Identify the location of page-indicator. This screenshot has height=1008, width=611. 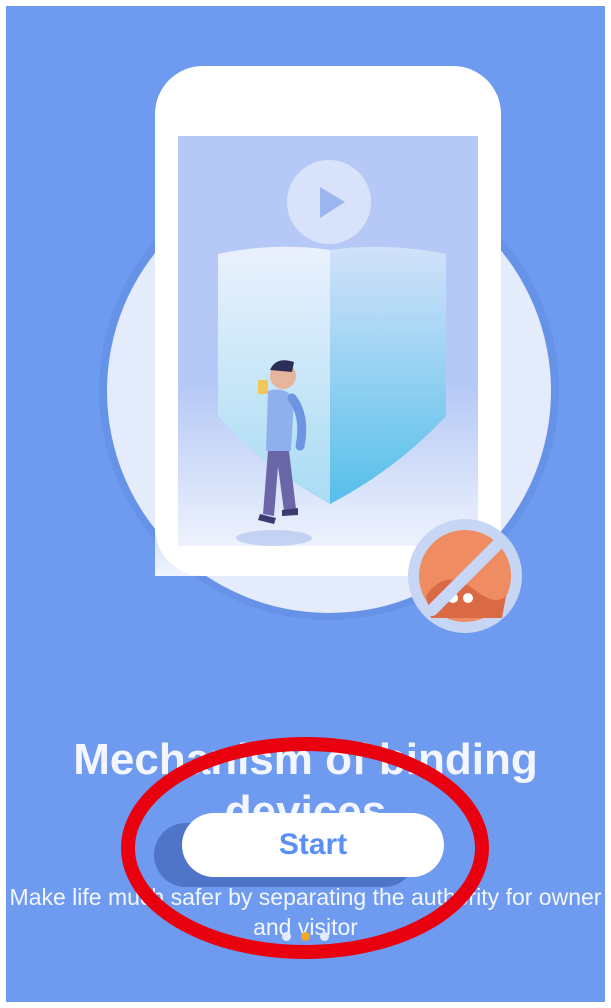
(305, 937).